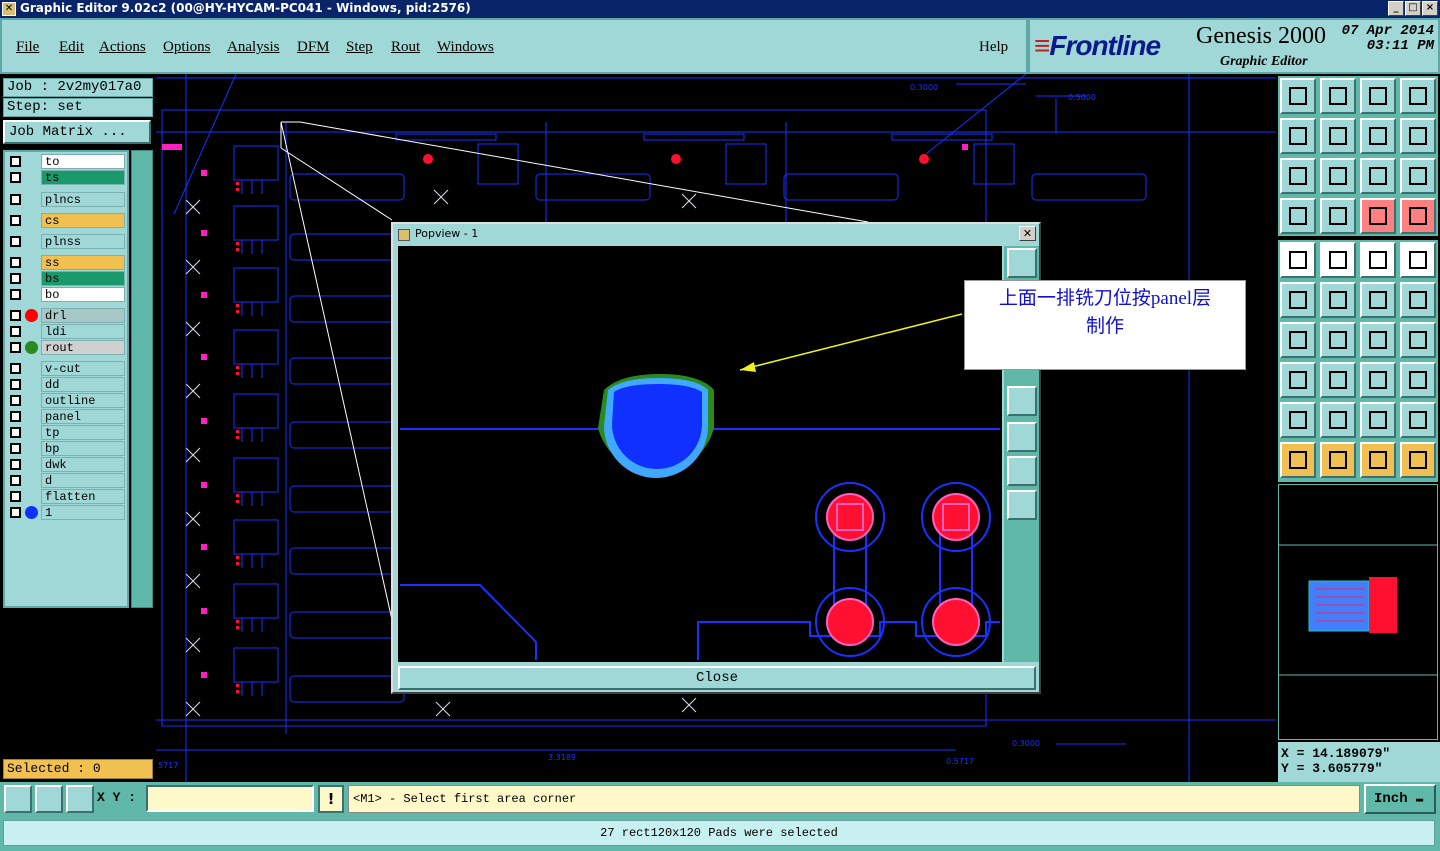  What do you see at coordinates (83, 496) in the screenshot?
I see `layer-name: flatten` at bounding box center [83, 496].